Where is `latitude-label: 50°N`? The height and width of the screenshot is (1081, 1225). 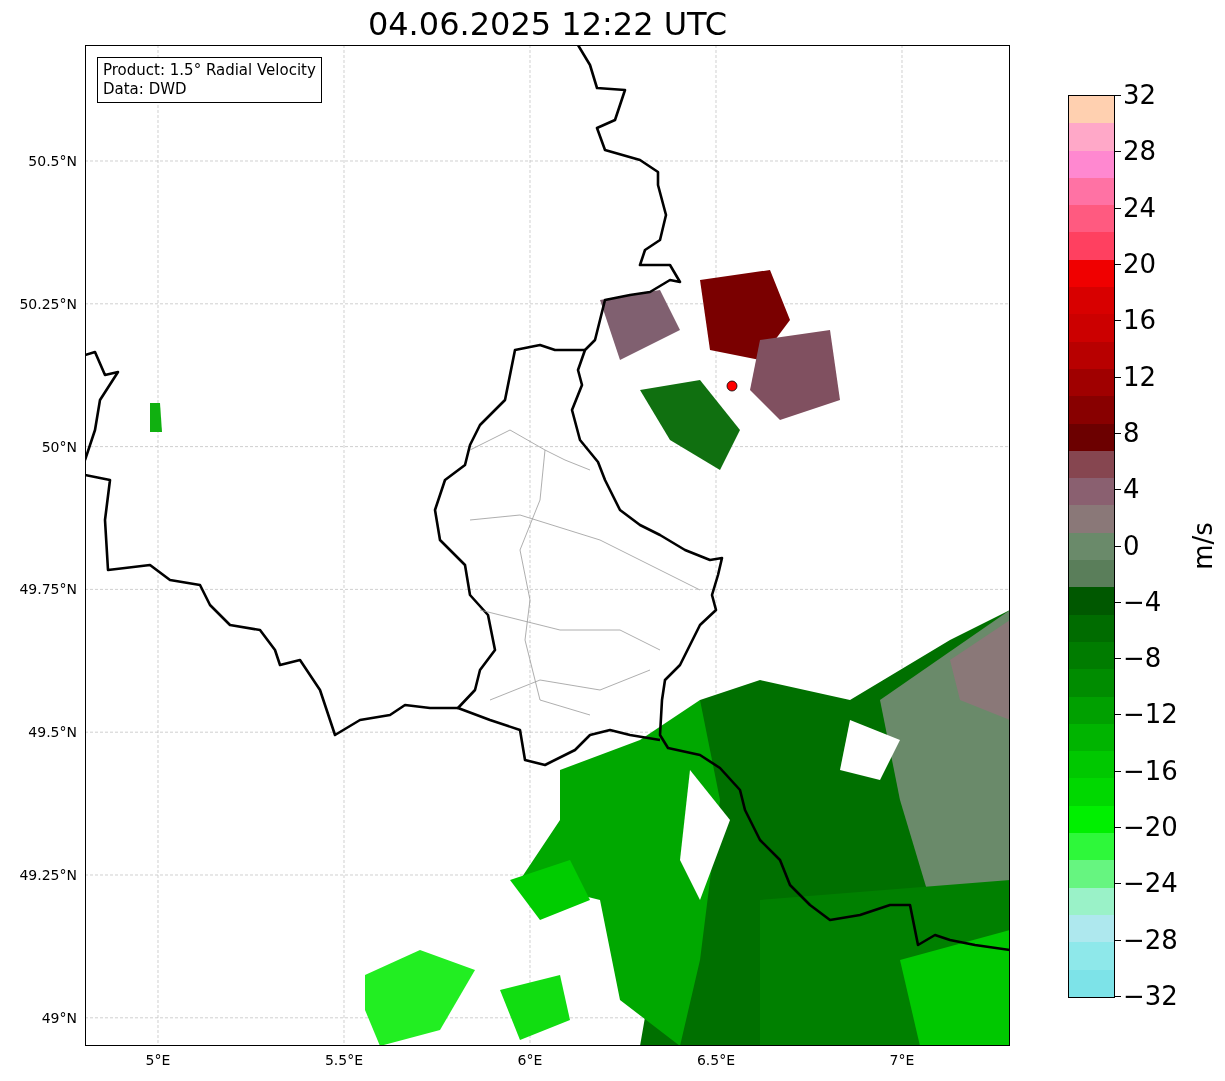 latitude-label: 50°N is located at coordinates (59, 446).